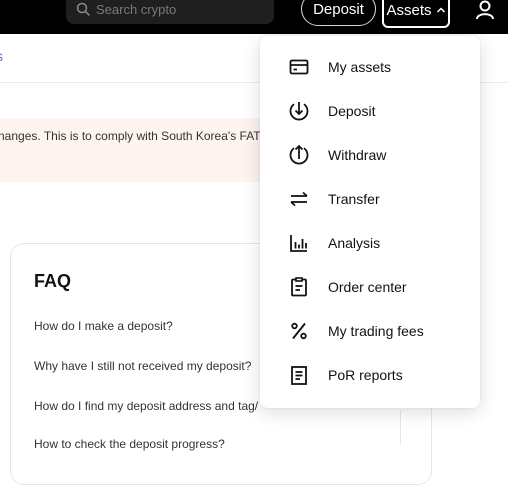  I want to click on divider, so click(400, 427).